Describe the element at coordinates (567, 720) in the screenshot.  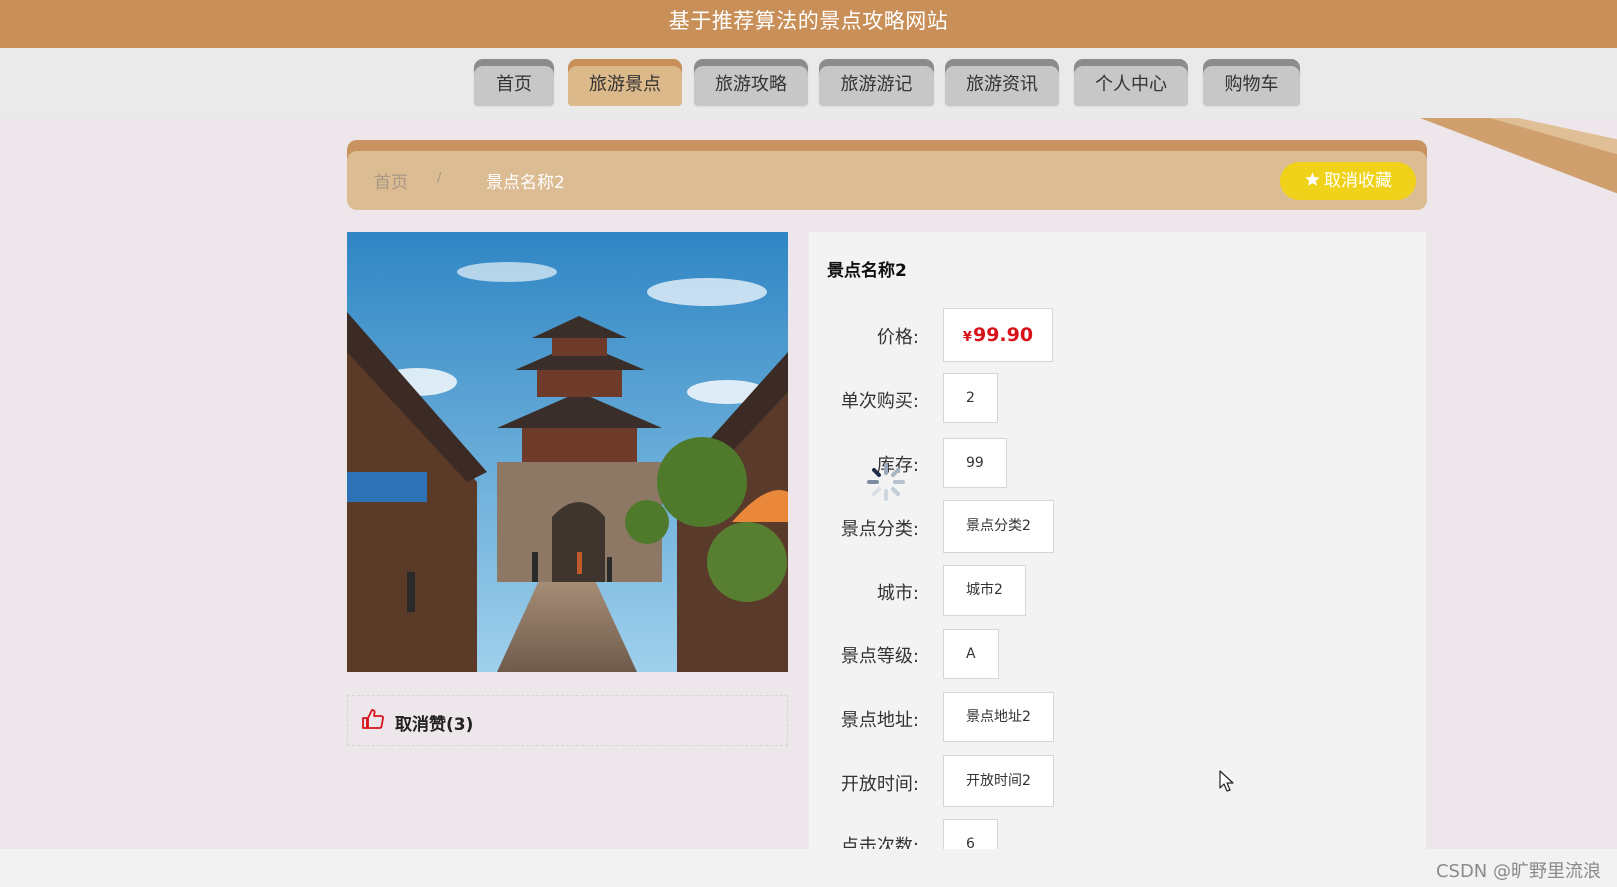
I see `like-panel: 取消赞(3)` at that location.